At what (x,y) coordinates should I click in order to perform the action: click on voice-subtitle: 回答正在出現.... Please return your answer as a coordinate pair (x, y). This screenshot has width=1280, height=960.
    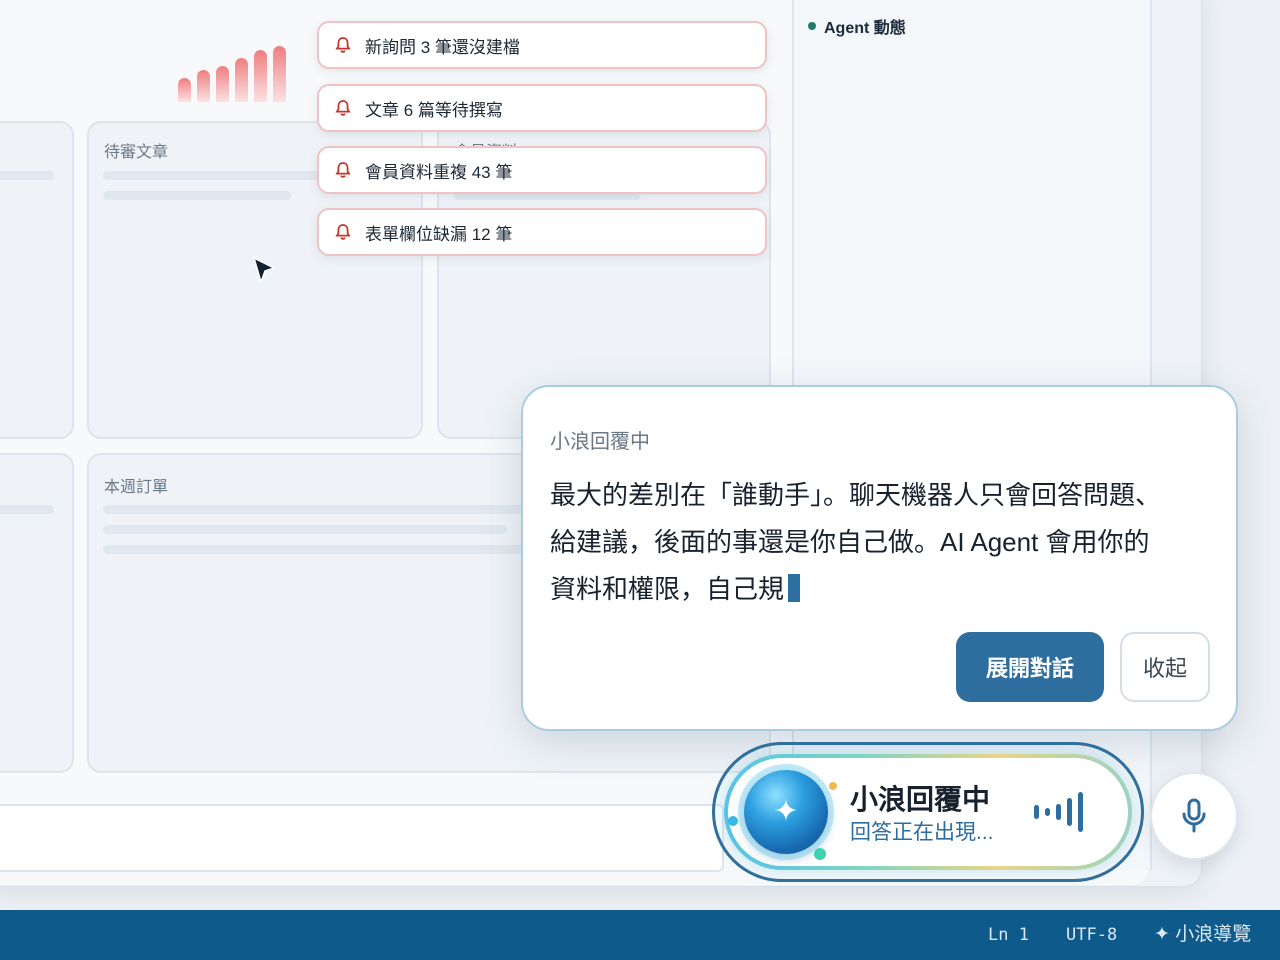
    Looking at the image, I should click on (922, 832).